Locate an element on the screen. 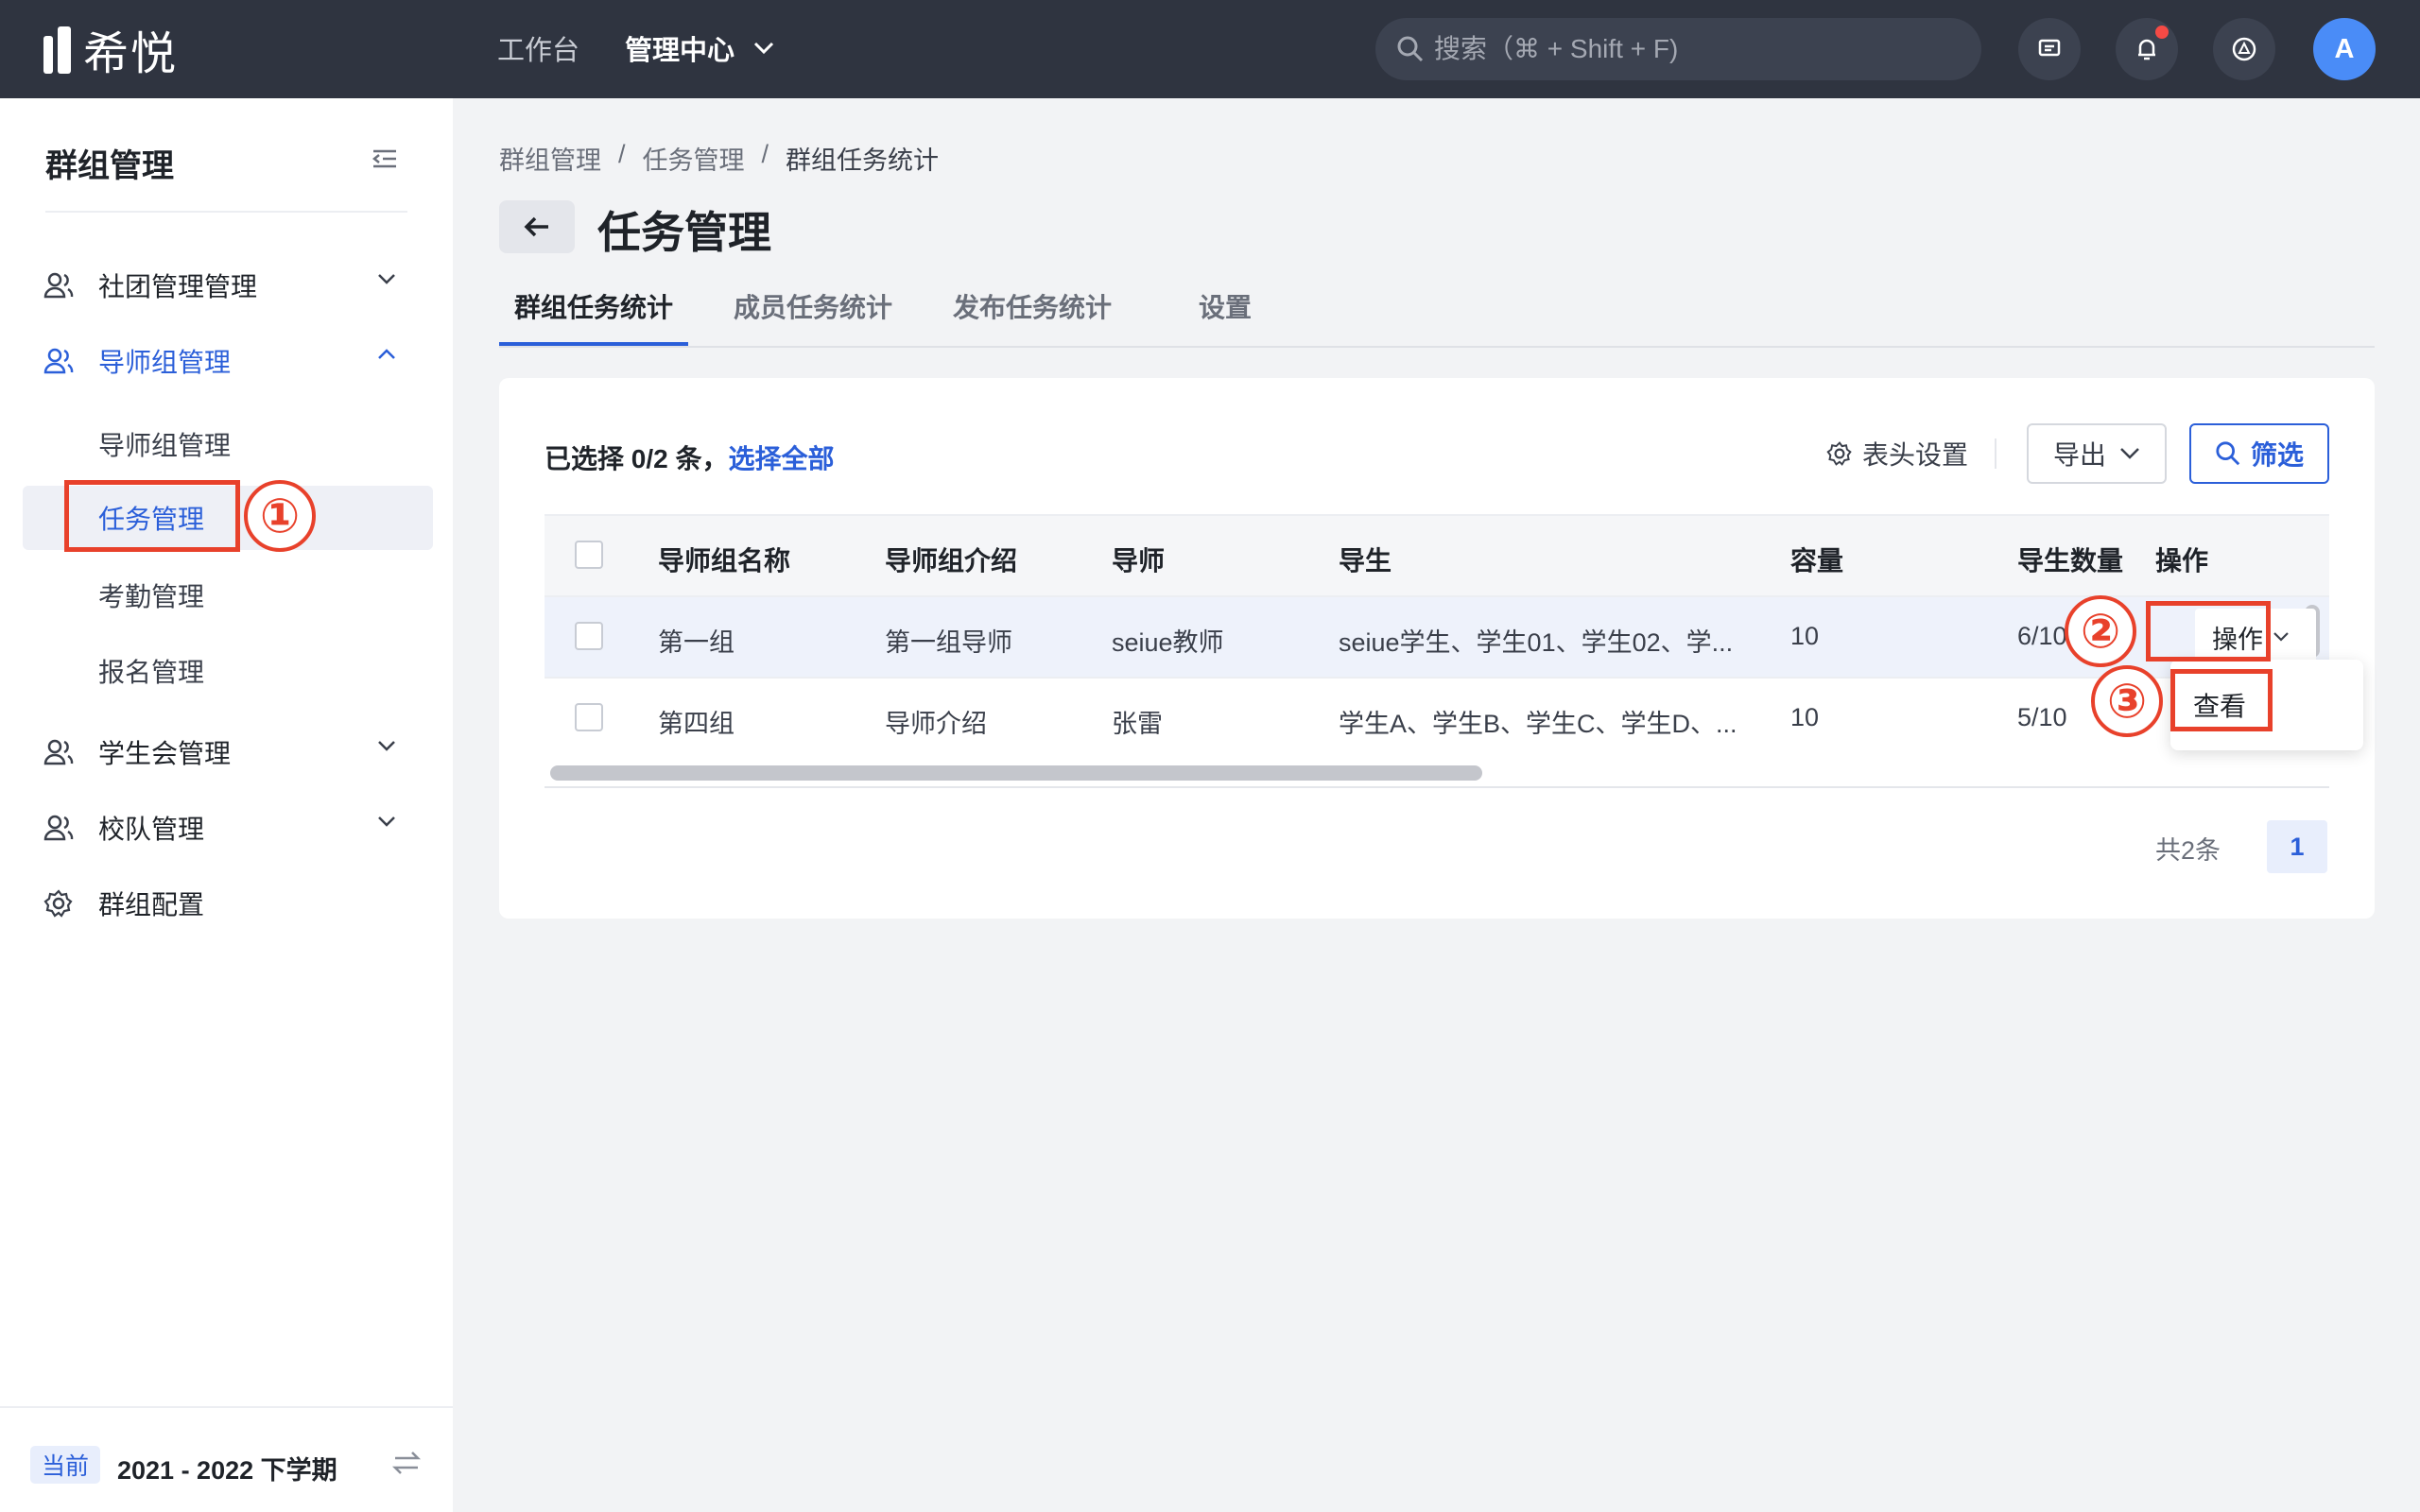 This screenshot has height=1512, width=2420. compass-icon is located at coordinates (2244, 49).